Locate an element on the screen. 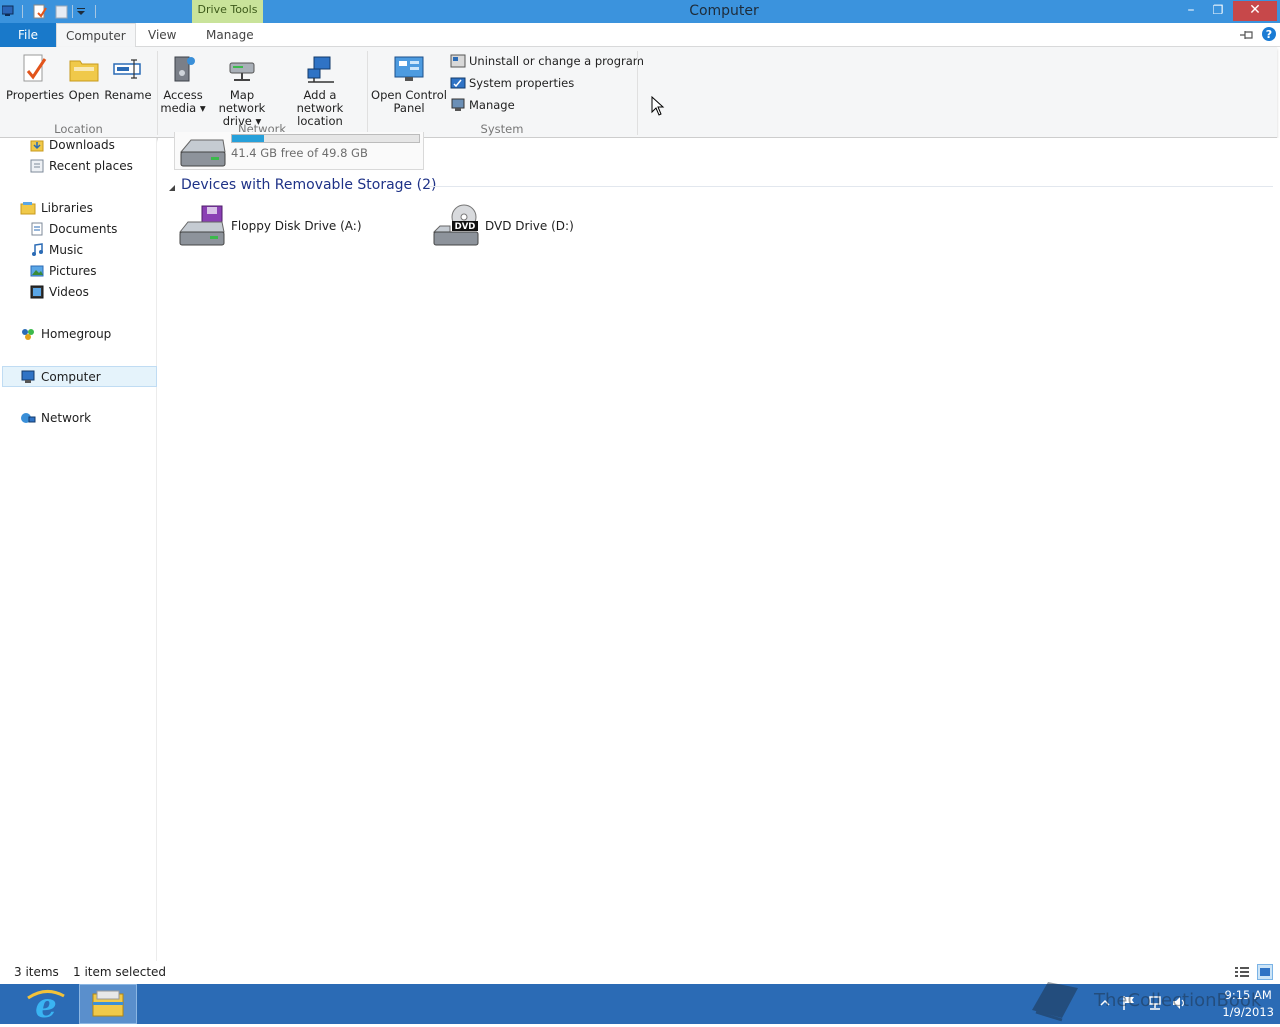  programs-icon is located at coordinates (458, 61).